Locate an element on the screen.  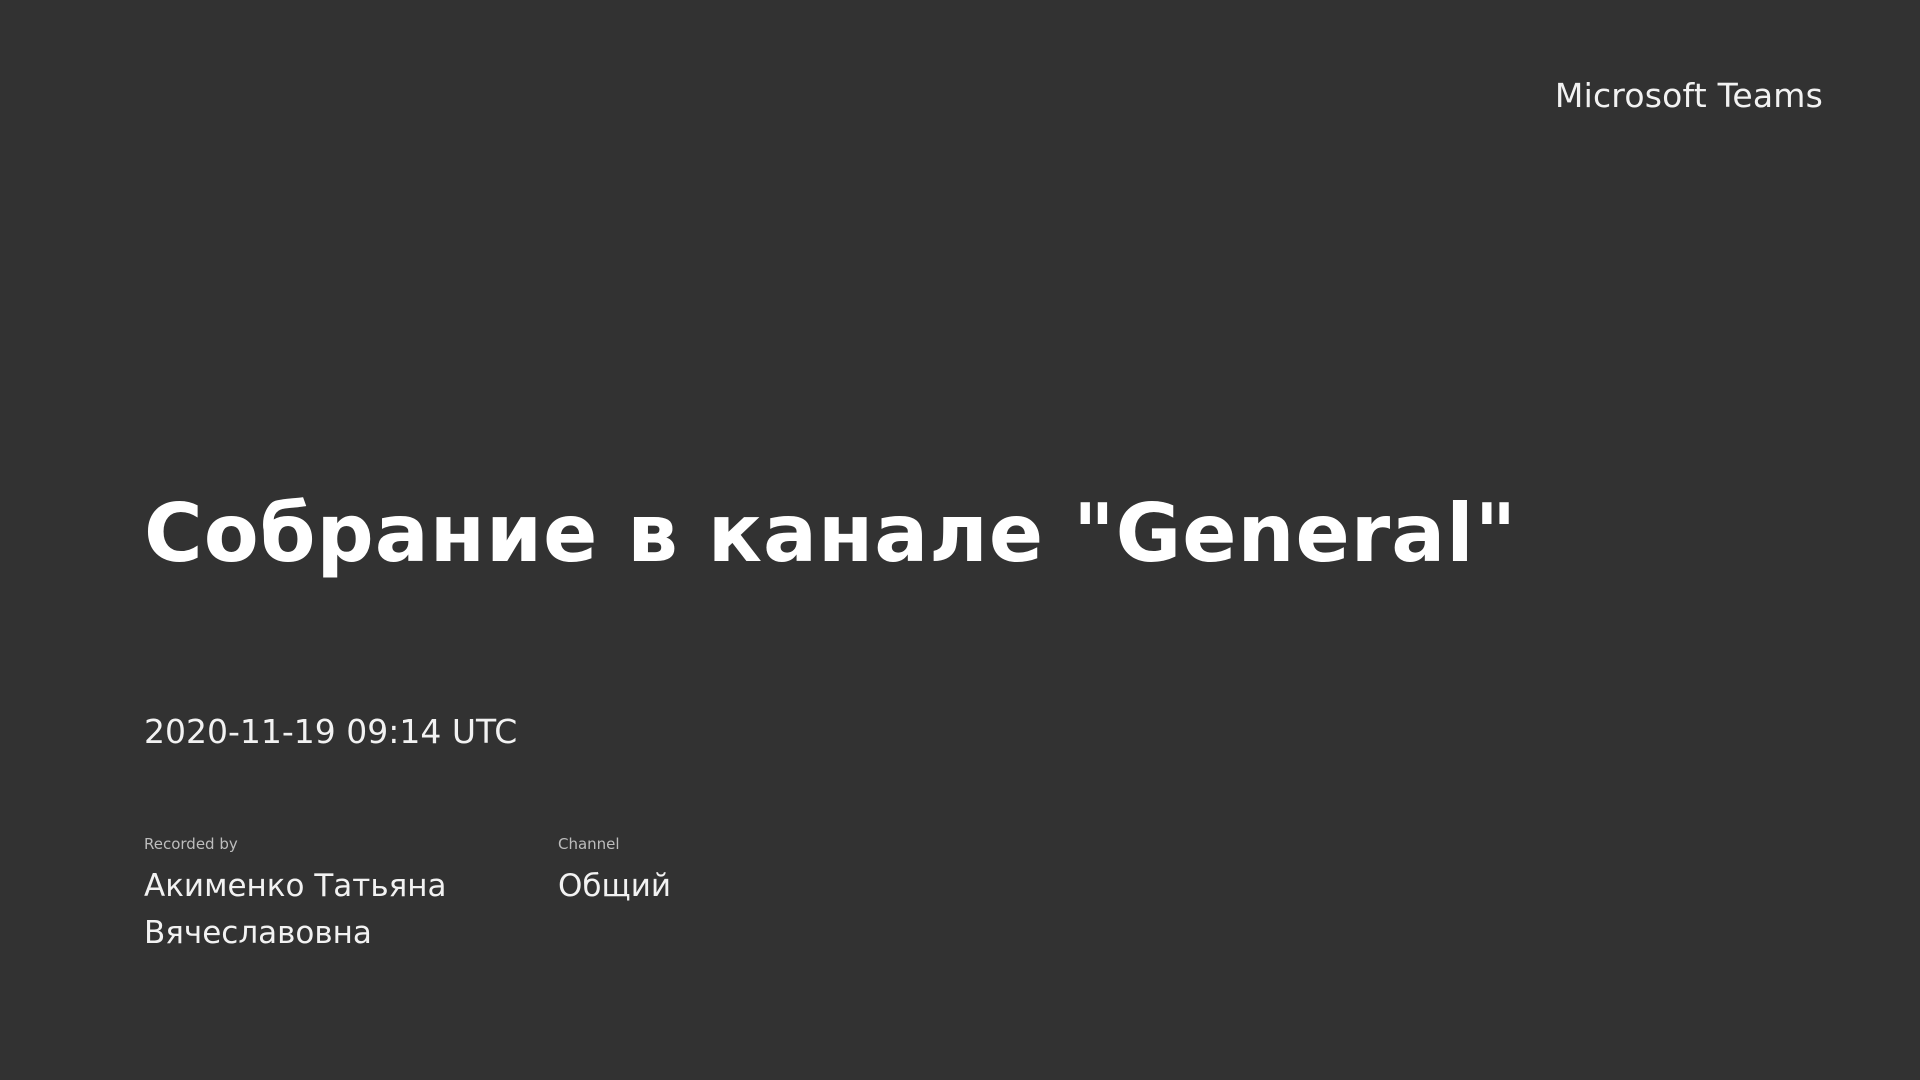
channel-value: Общий is located at coordinates (615, 886).